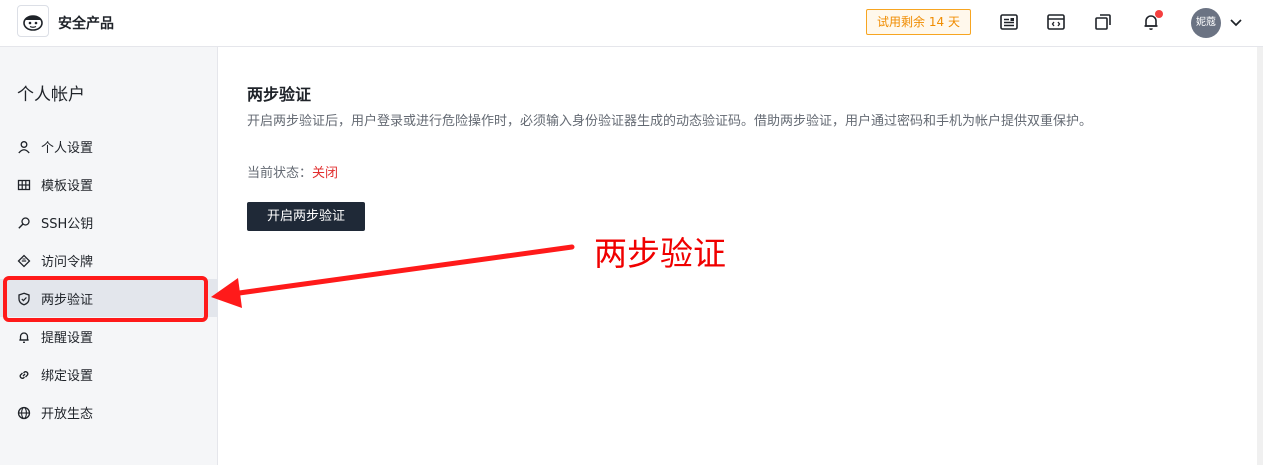 This screenshot has width=1263, height=465. Describe the element at coordinates (24, 146) in the screenshot. I see `user-icon` at that location.